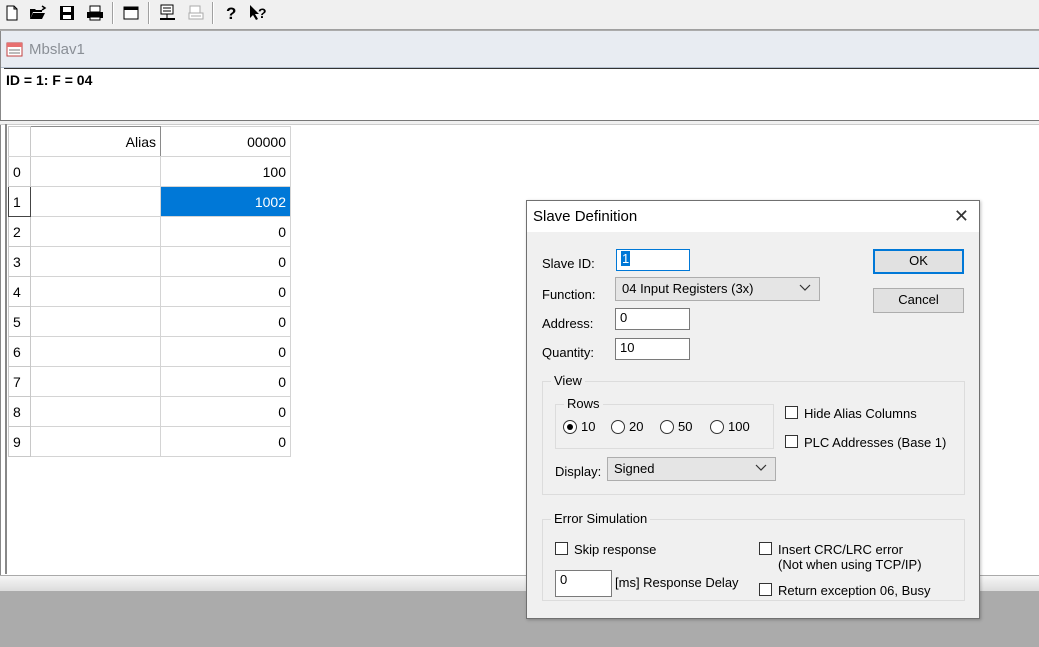  Describe the element at coordinates (652, 319) in the screenshot. I see `address-field: 0` at that location.